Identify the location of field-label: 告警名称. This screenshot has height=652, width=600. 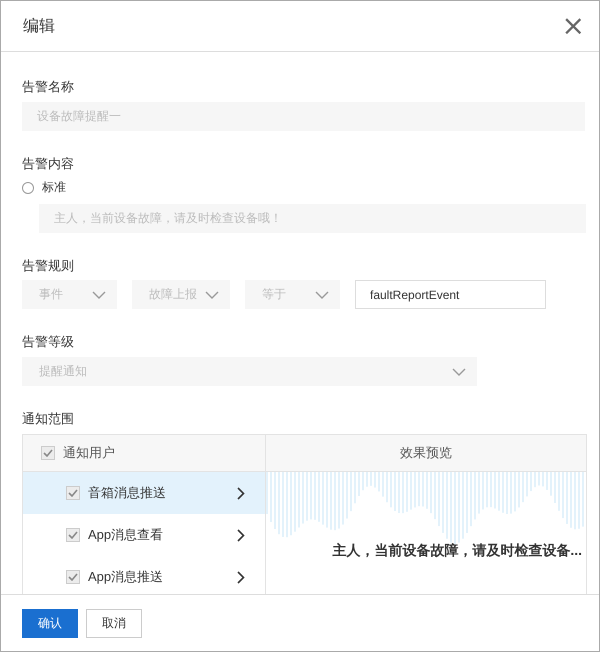
(48, 87).